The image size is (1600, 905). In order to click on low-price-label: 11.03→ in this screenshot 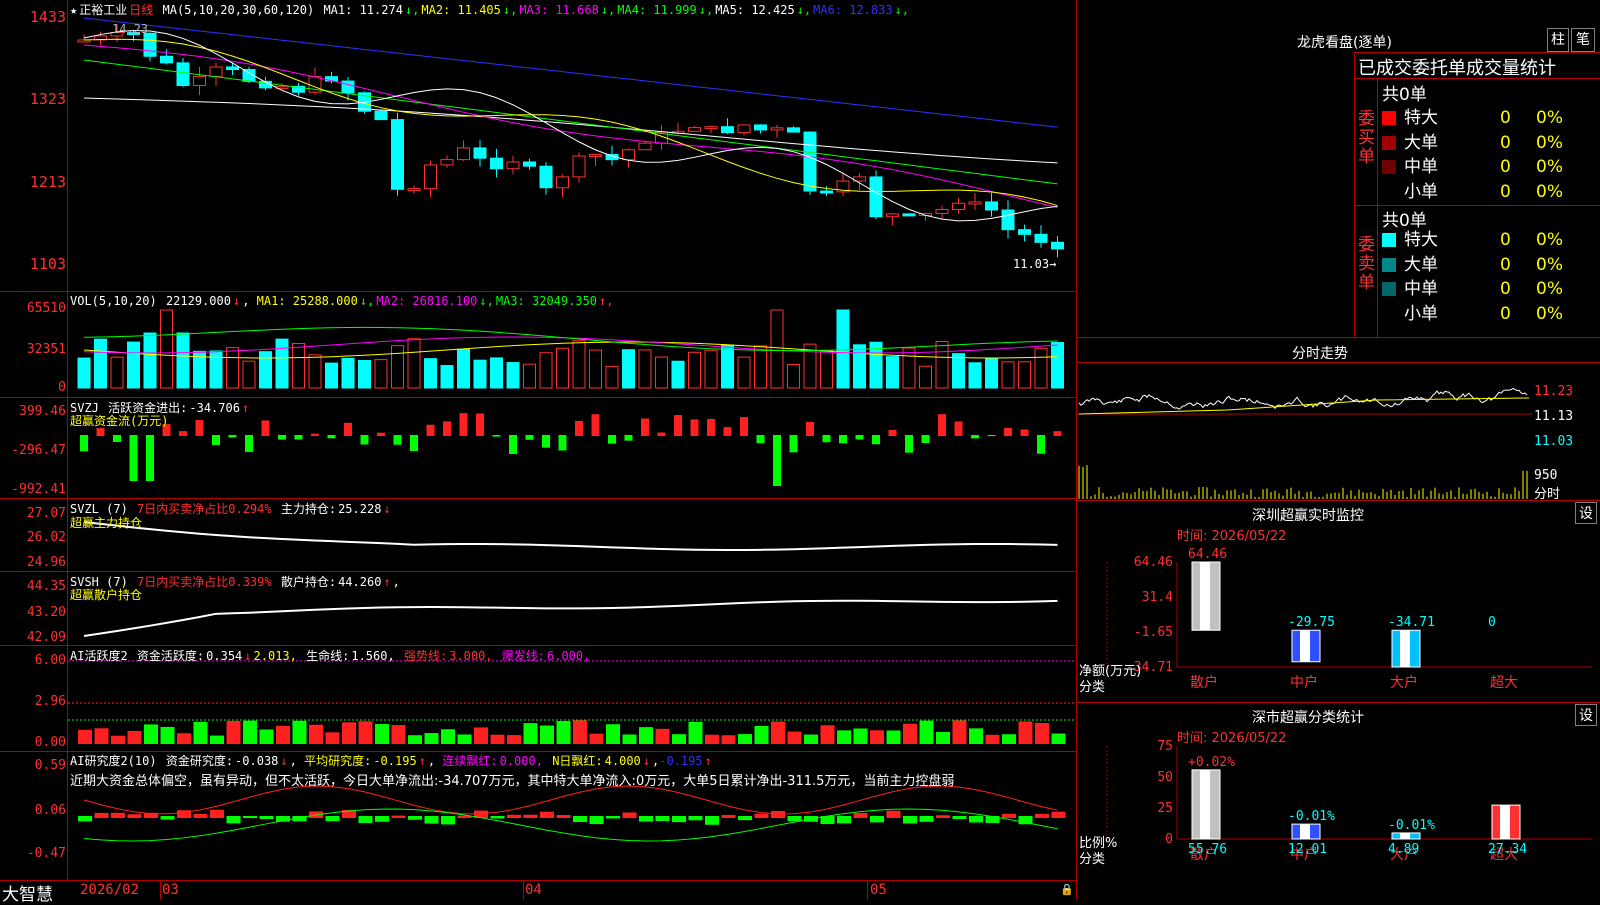, I will do `click(1035, 264)`.